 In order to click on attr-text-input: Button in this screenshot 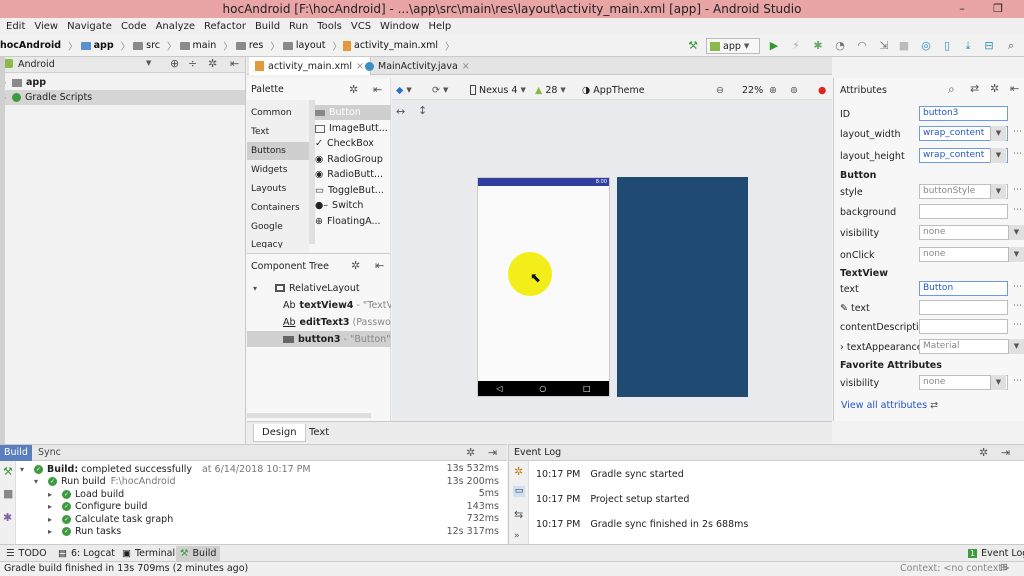, I will do `click(963, 288)`.